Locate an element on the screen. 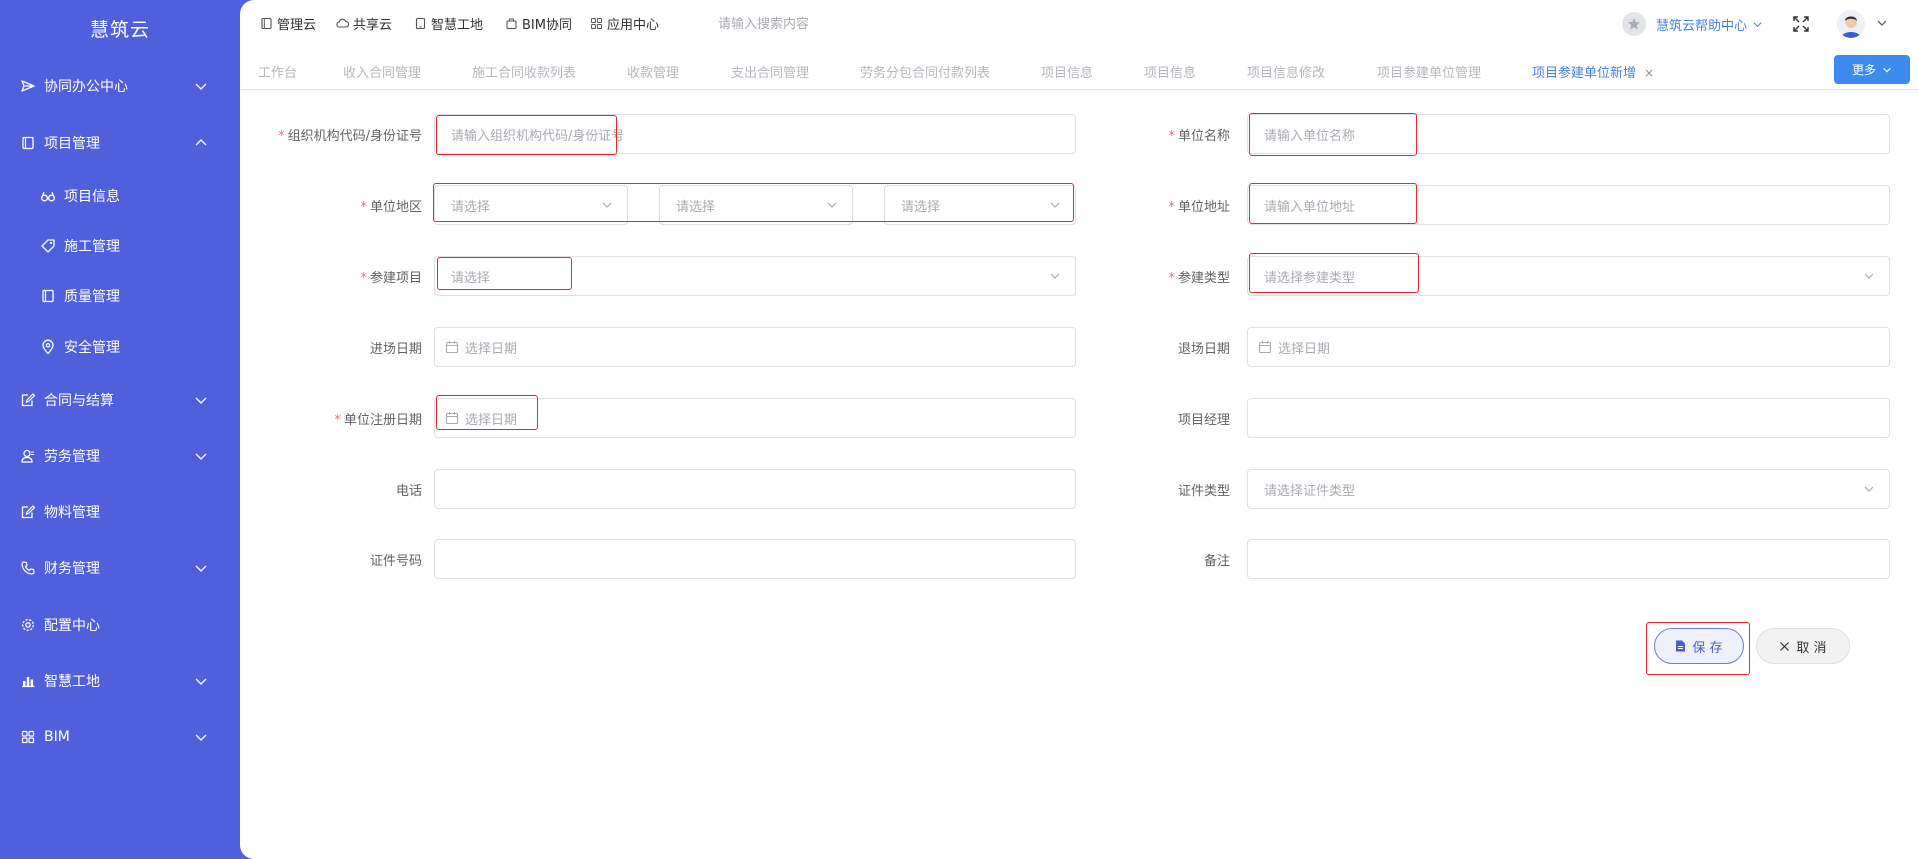 The image size is (1918, 859). sidebar-item-collab: 协同办公中心 is located at coordinates (120, 86).